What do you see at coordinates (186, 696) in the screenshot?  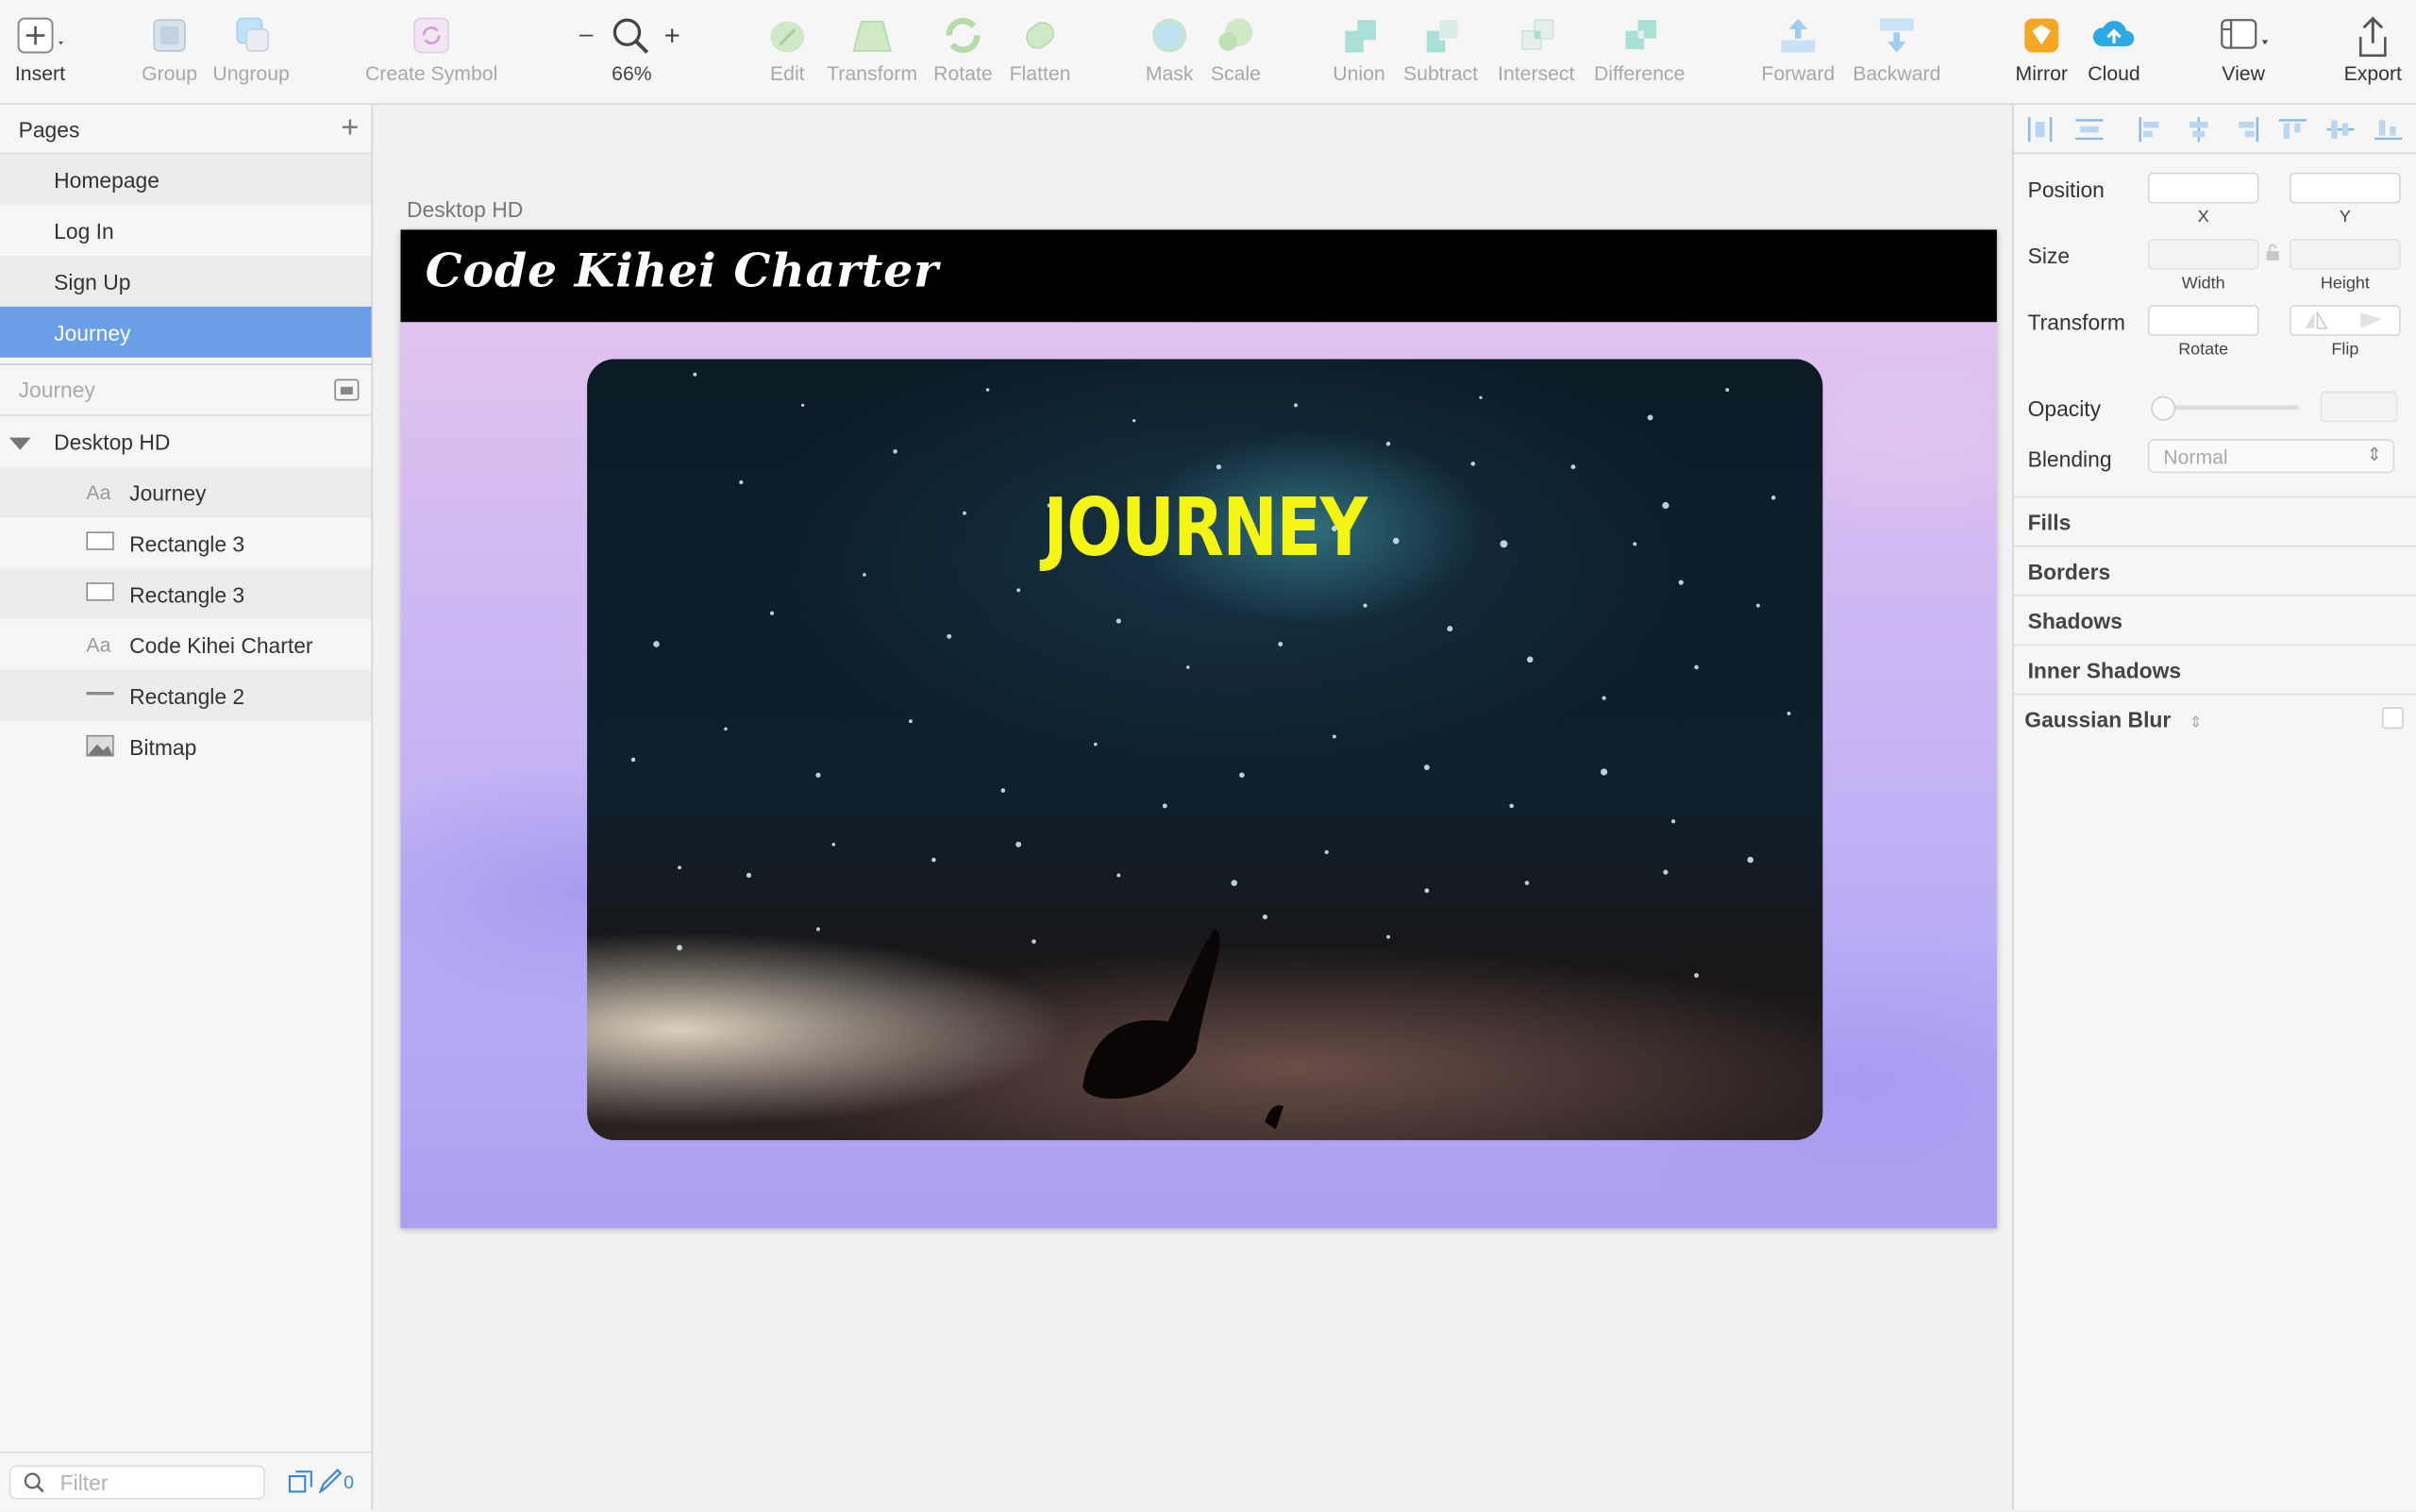 I see `layer-item: Rectangle 2` at bounding box center [186, 696].